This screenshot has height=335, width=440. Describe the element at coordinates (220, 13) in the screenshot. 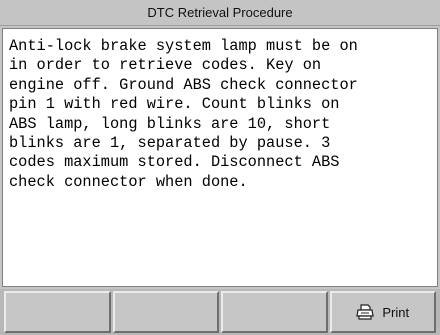

I see `window-title: DTC Retrieval Procedure` at that location.